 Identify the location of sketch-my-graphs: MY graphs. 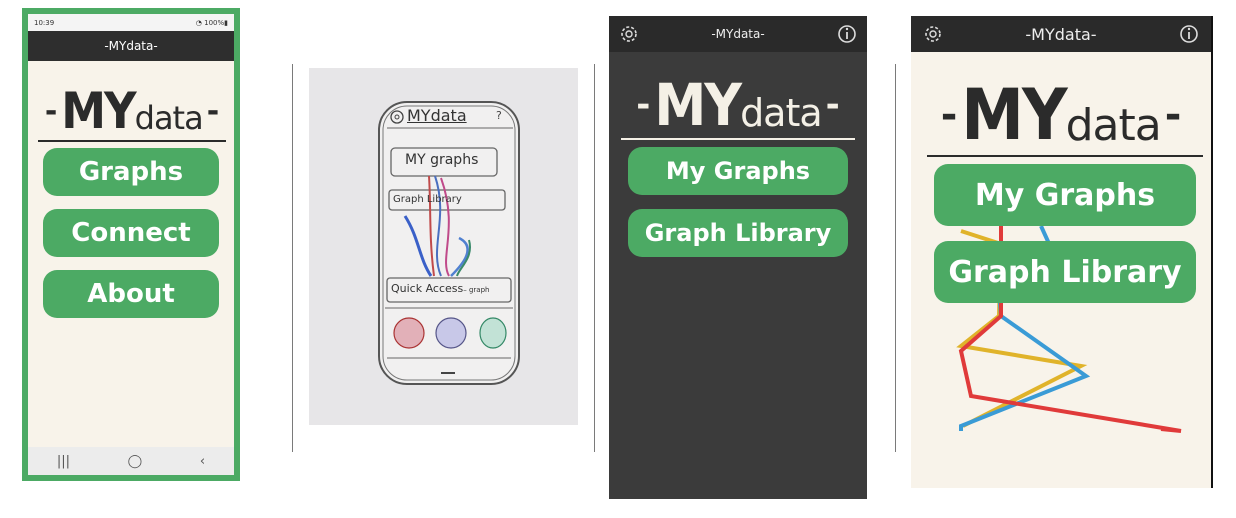
(442, 160).